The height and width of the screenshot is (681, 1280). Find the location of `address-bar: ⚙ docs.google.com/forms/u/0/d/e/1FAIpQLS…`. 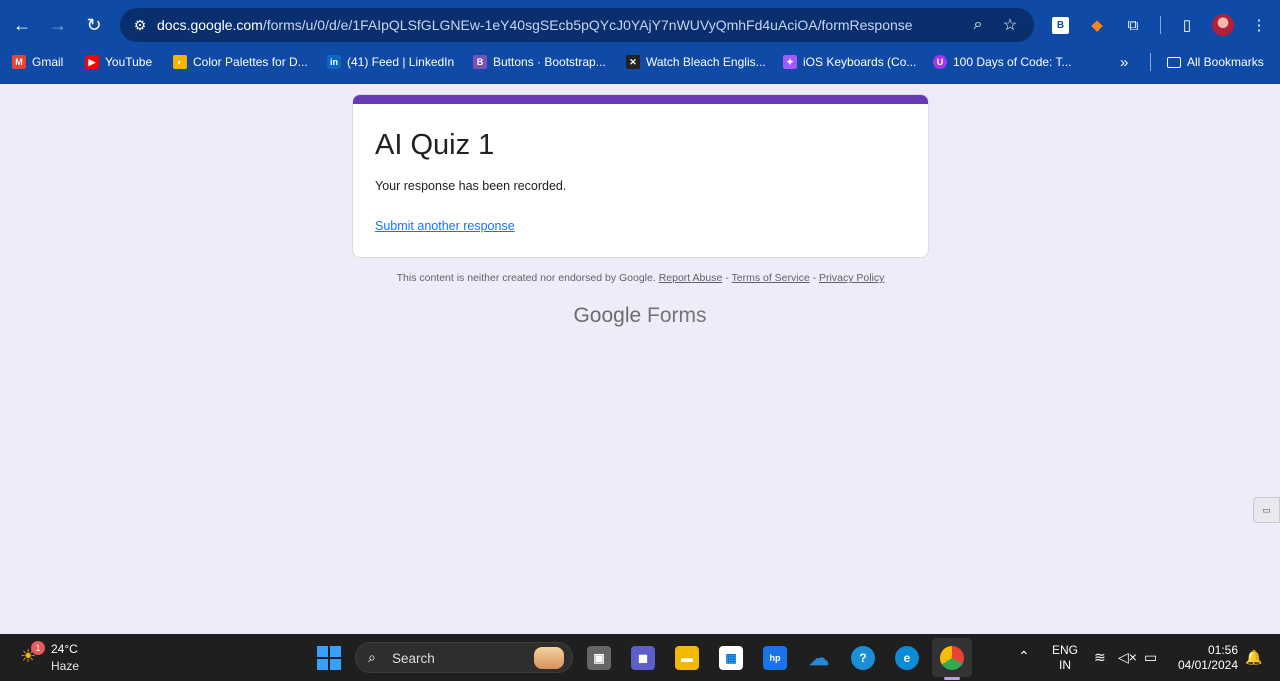

address-bar: ⚙ docs.google.com/forms/u/0/d/e/1FAIpQLS… is located at coordinates (577, 25).